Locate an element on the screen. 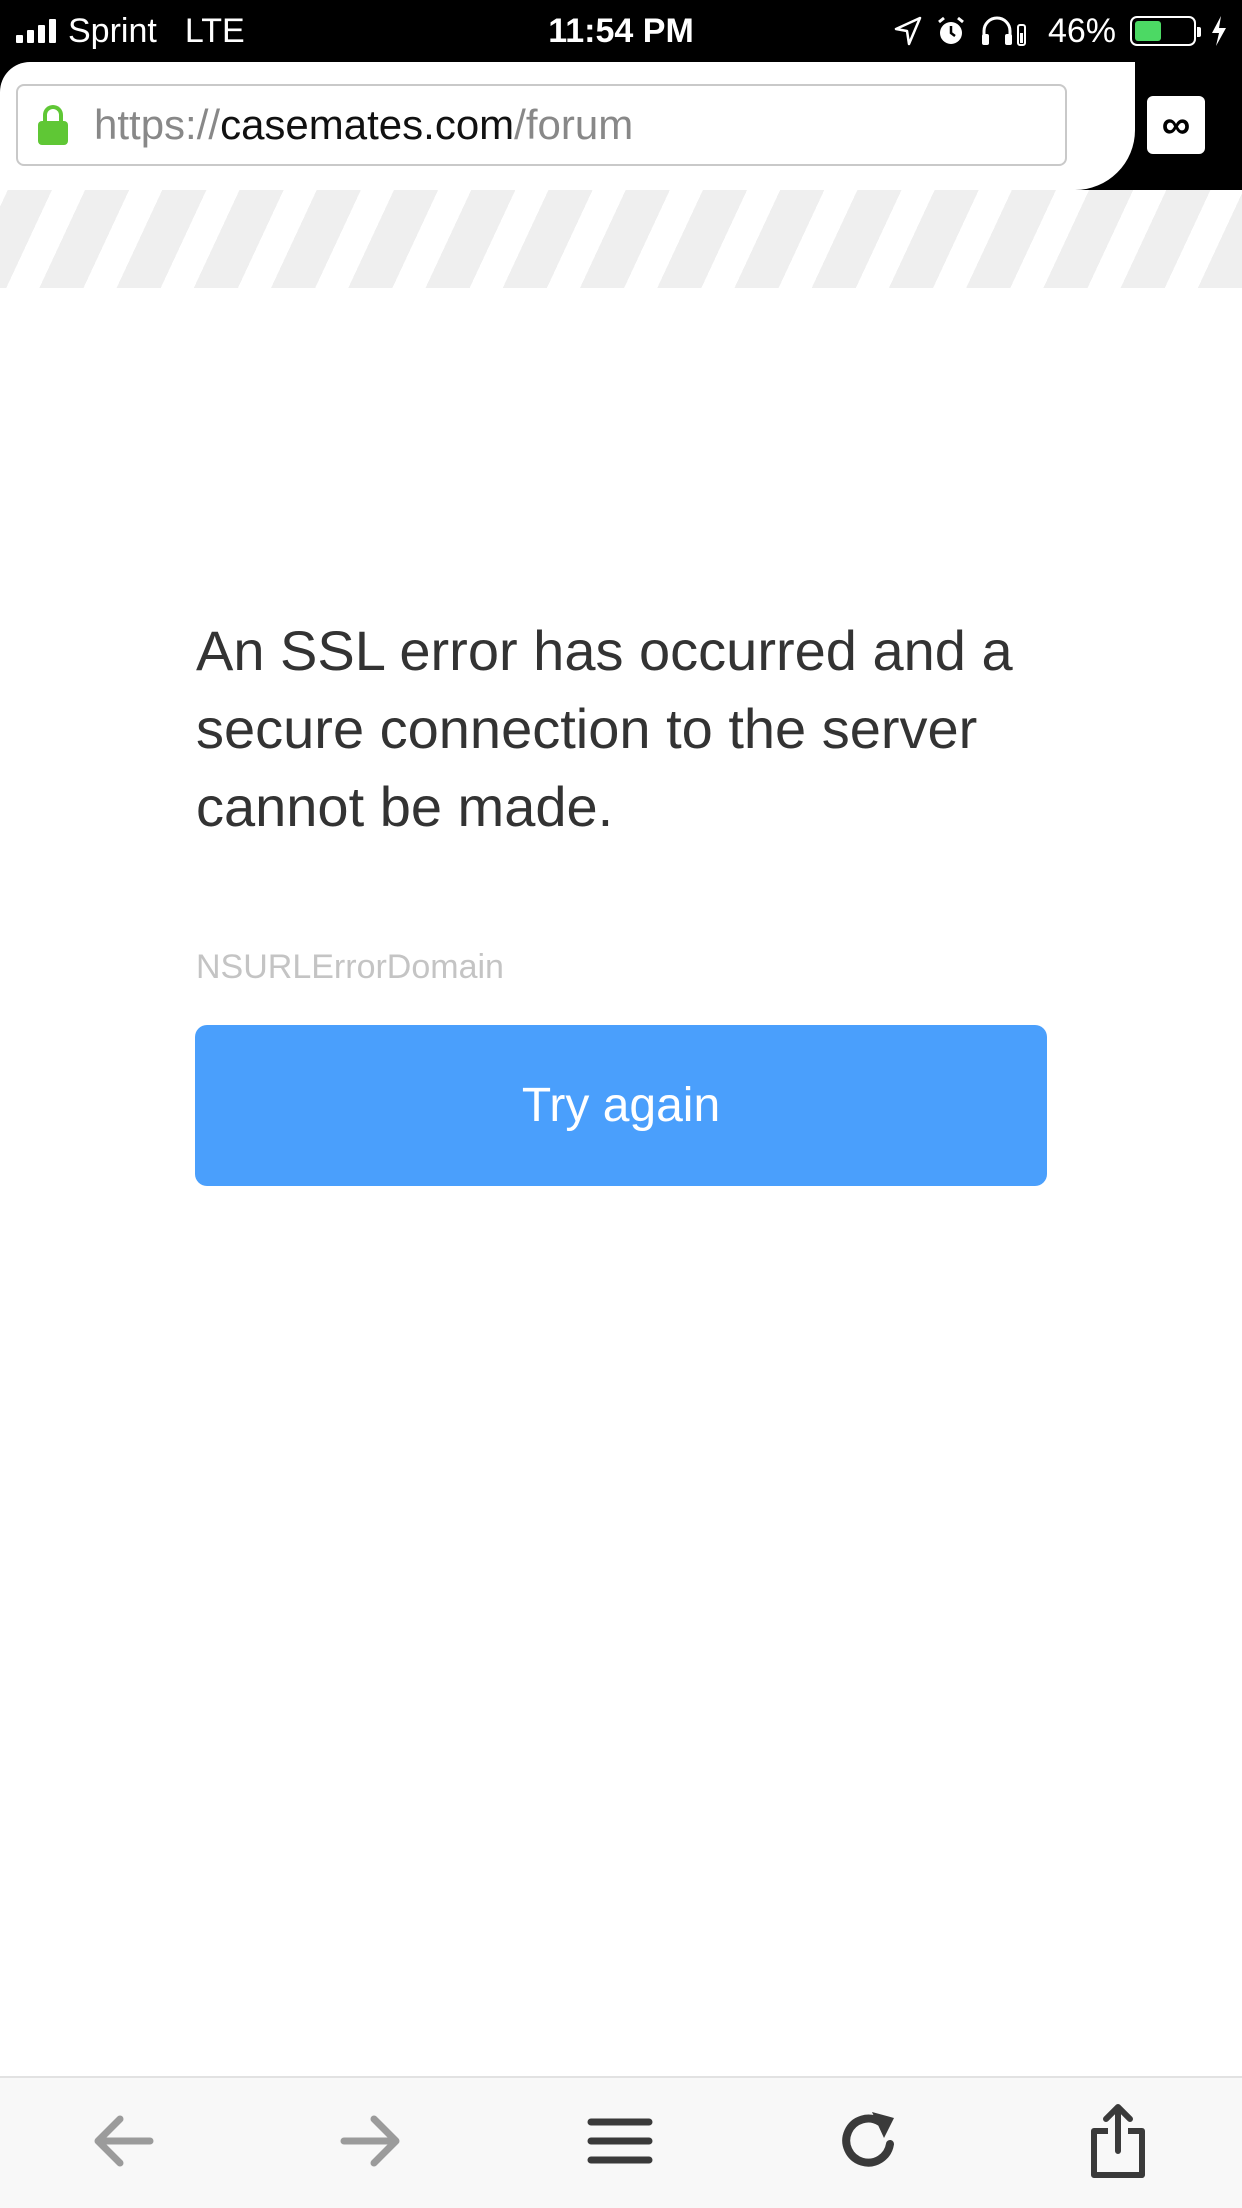  url-text: https://casemates.com/forum is located at coordinates (363, 125).